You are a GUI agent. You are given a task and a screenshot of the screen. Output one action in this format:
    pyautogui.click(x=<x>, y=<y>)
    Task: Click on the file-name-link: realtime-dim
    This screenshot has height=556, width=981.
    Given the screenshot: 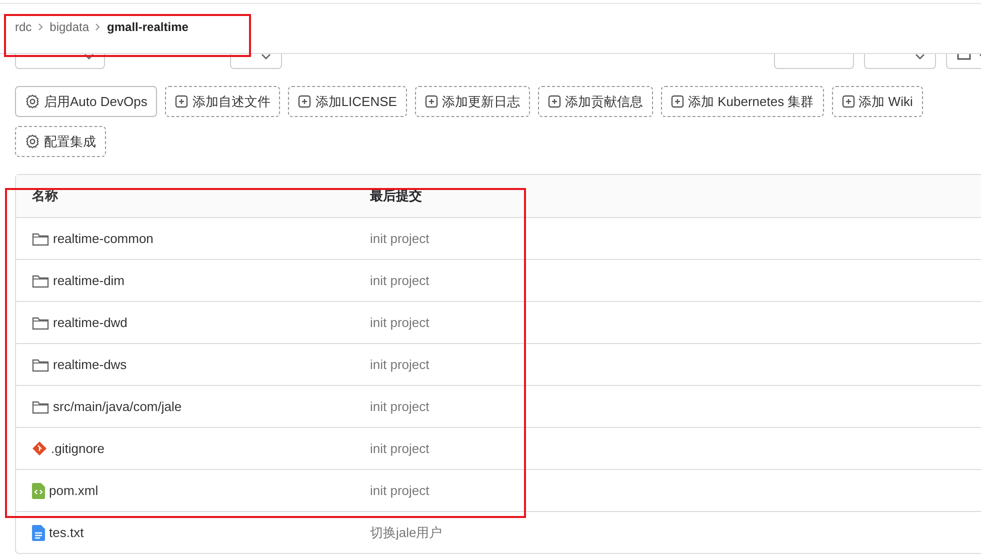 What is the action you would take?
    pyautogui.click(x=89, y=280)
    